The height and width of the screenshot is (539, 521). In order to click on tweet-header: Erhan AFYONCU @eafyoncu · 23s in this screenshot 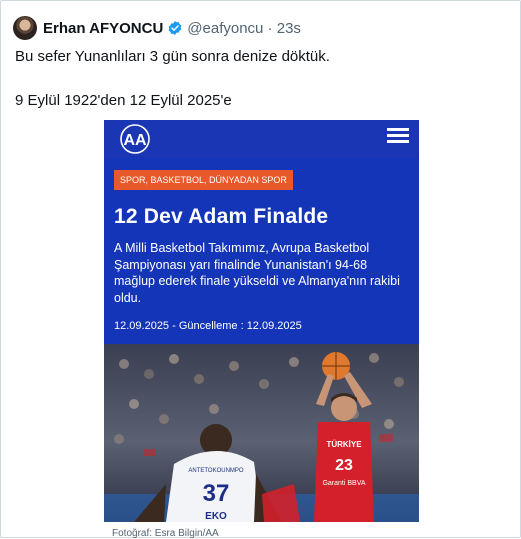, I will do `click(157, 28)`.